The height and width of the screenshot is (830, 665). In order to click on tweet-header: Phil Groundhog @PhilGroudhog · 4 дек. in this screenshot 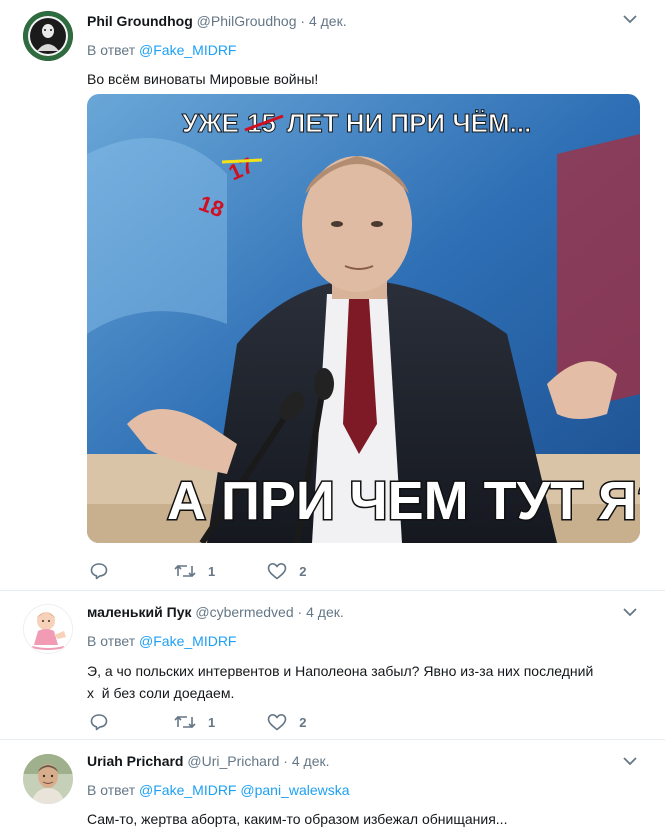, I will do `click(366, 21)`.